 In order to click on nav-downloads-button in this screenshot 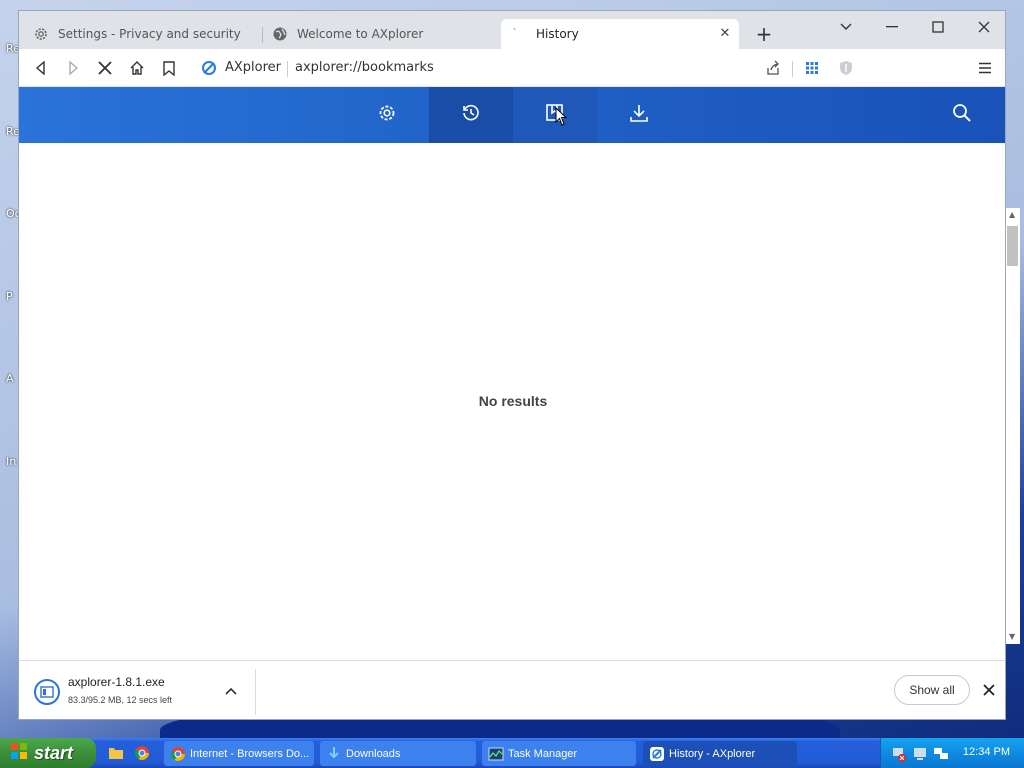, I will do `click(639, 115)`.